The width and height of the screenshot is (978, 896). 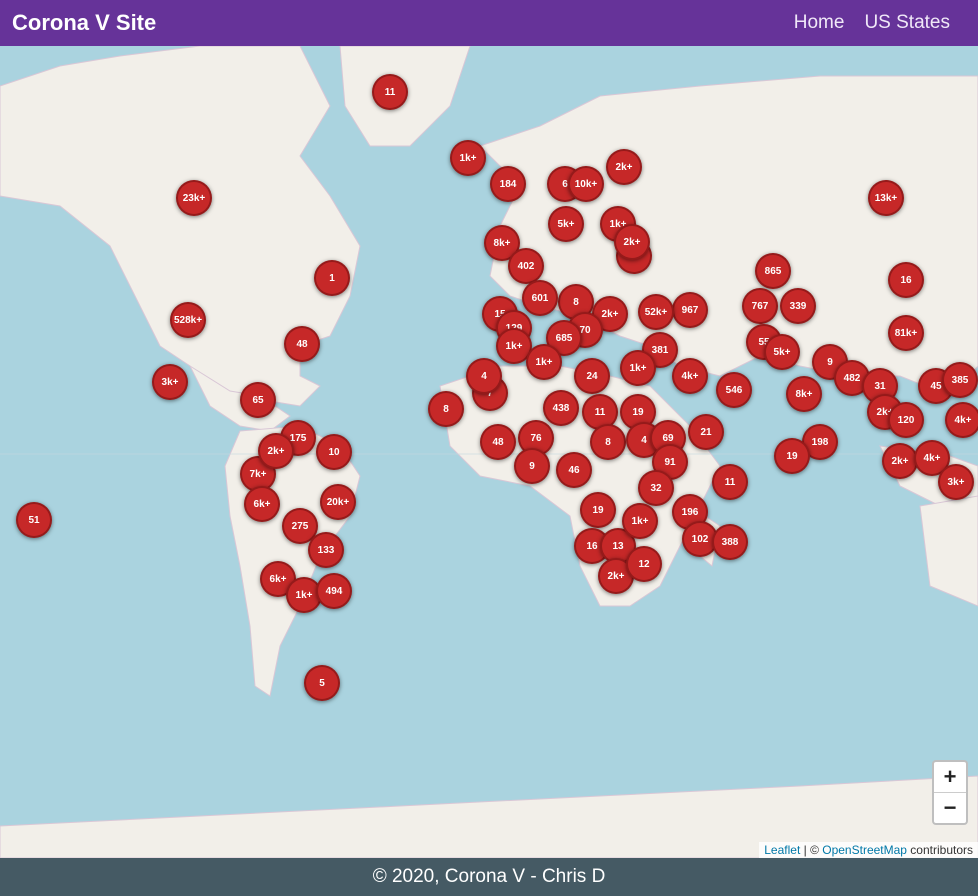 I want to click on zoom-control: + −, so click(x=950, y=792).